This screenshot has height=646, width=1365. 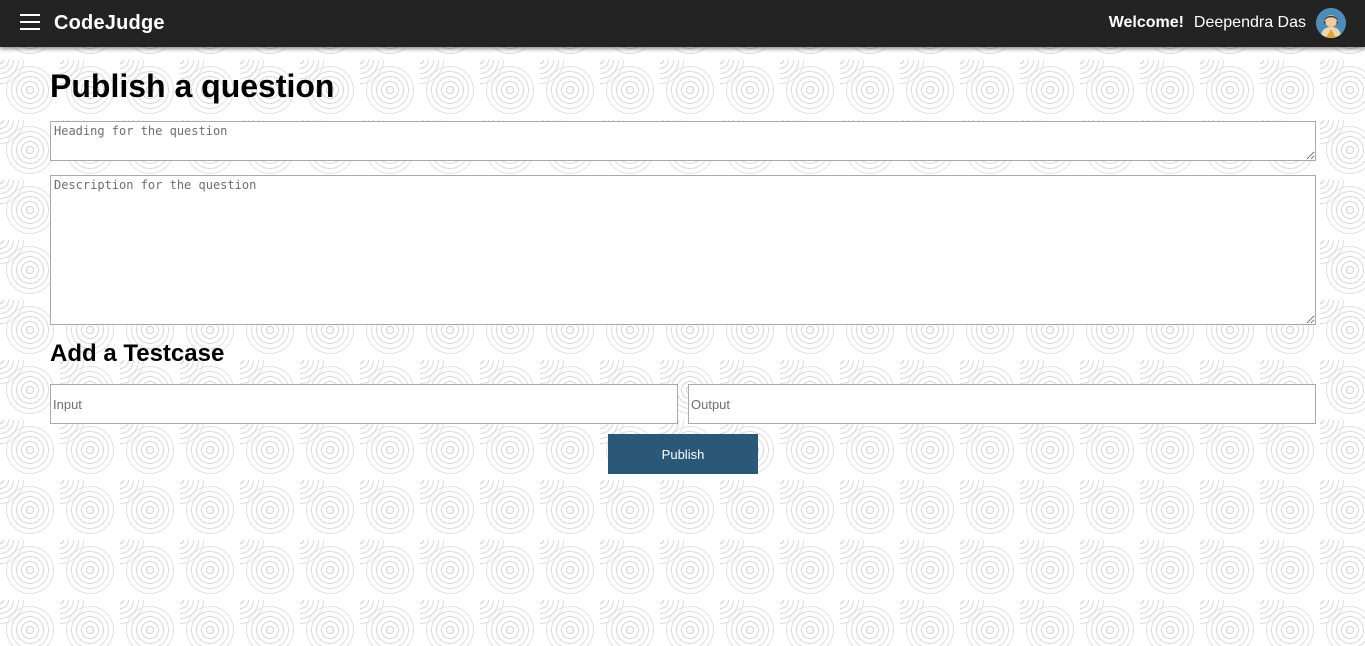 What do you see at coordinates (1002, 404) in the screenshot?
I see `testcase-output-field` at bounding box center [1002, 404].